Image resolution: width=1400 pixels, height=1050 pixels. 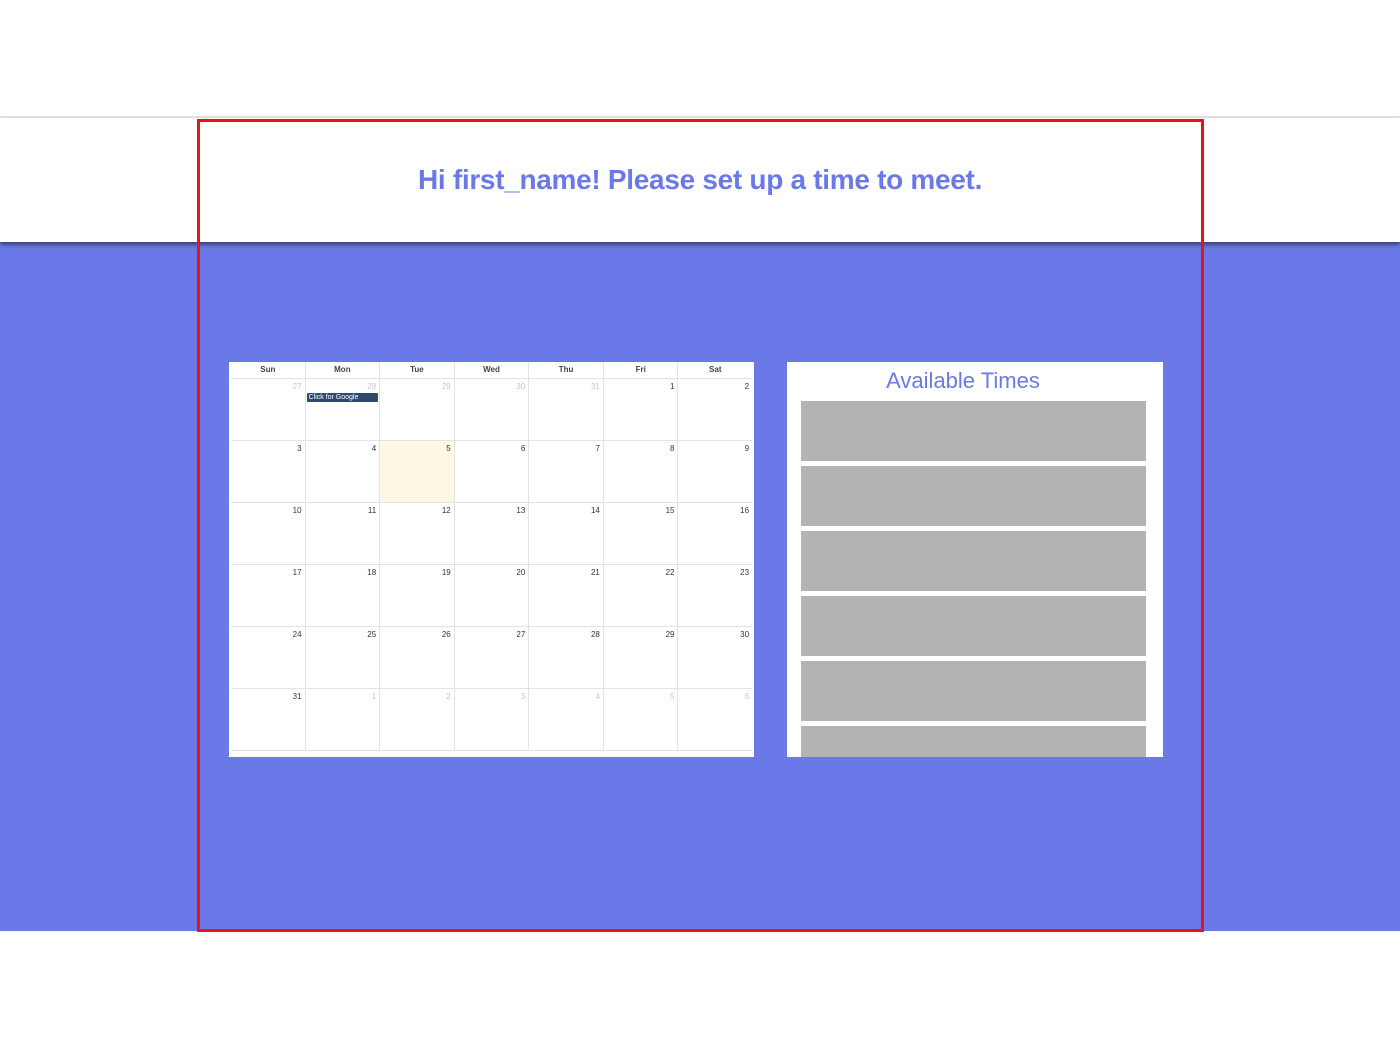 I want to click on calendar-day: 9, so click(x=714, y=471).